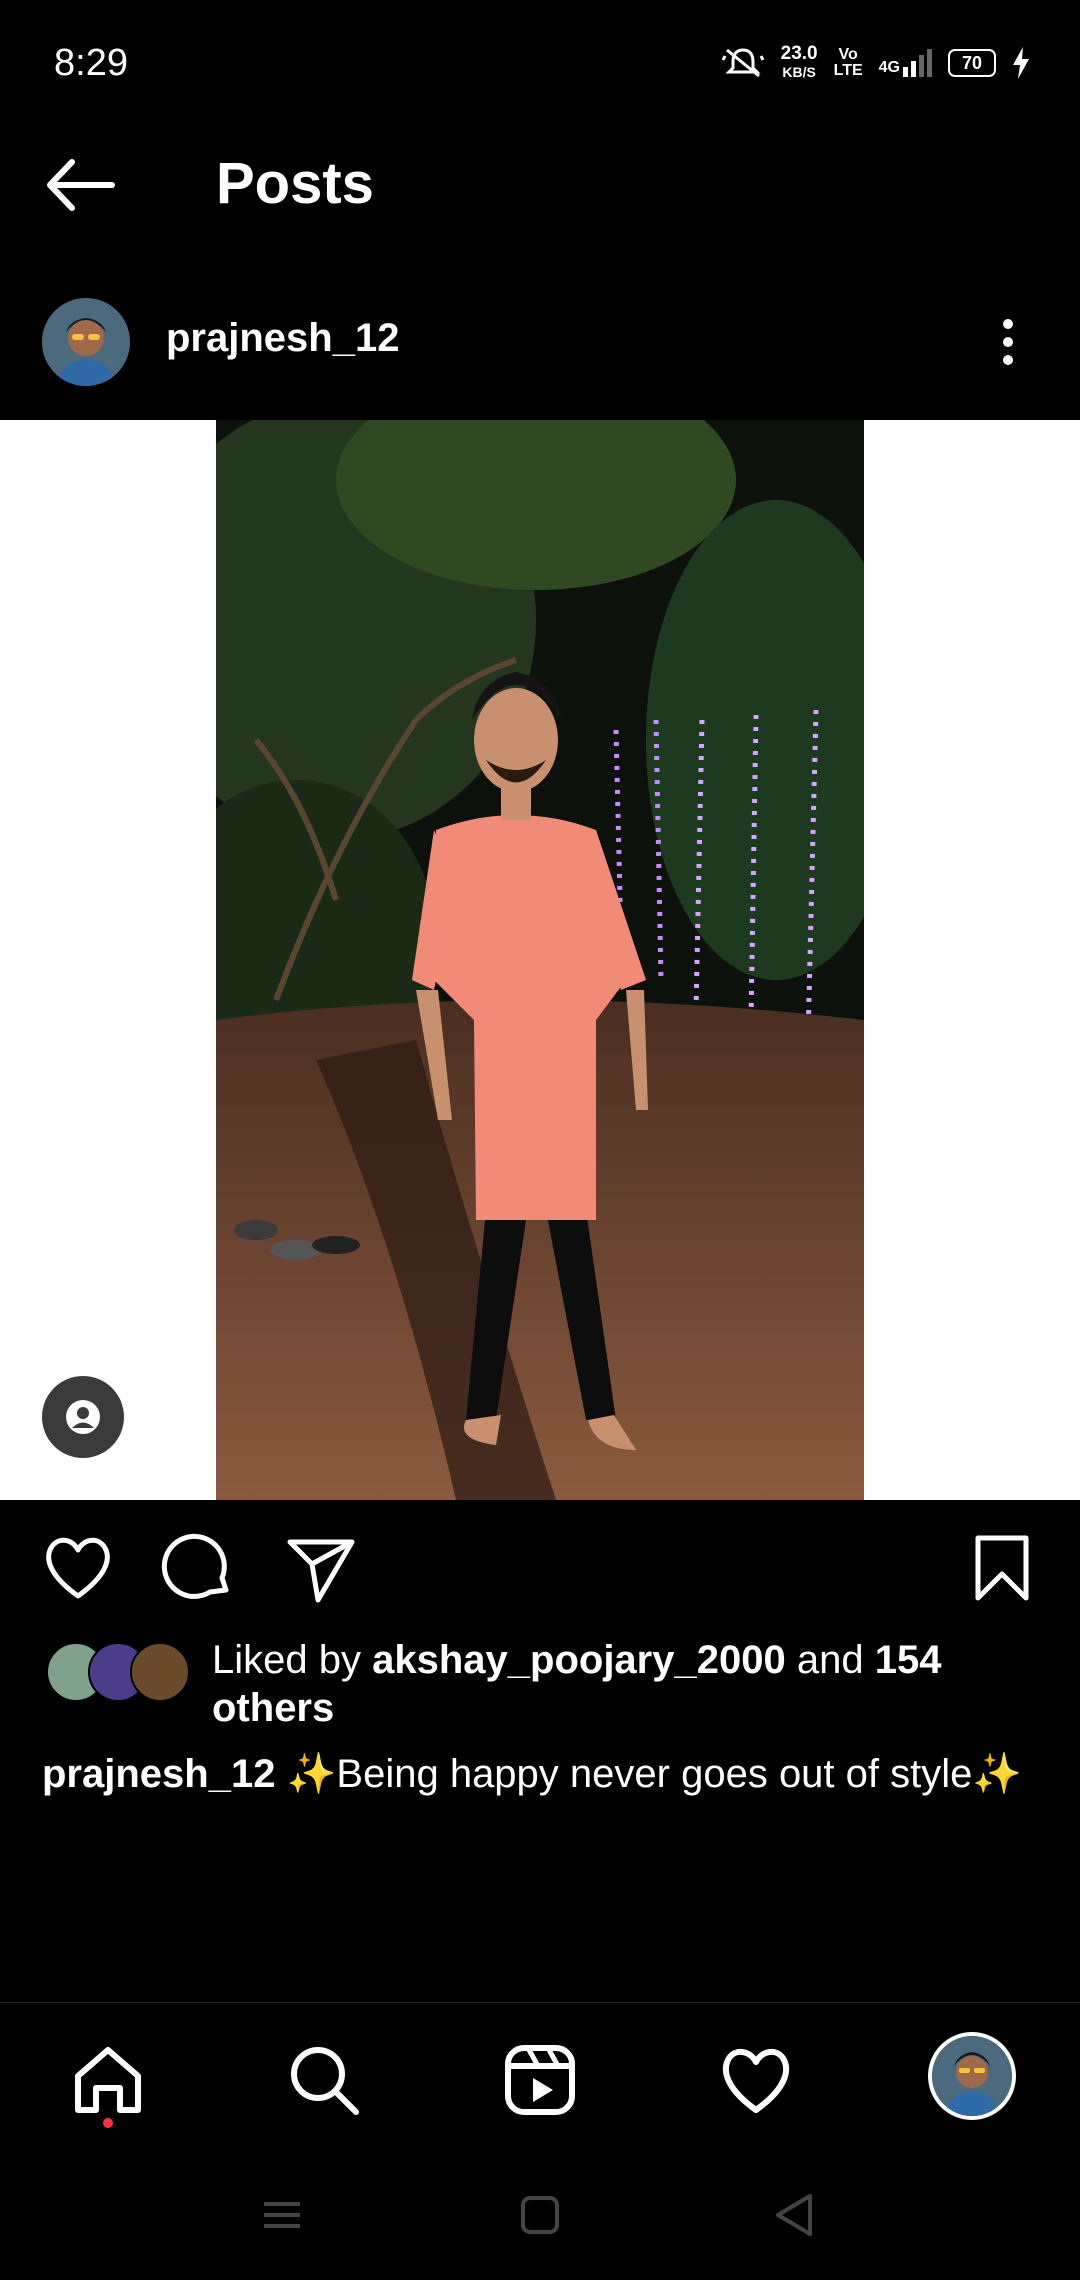  What do you see at coordinates (905, 63) in the screenshot?
I see `signal-icon: 4G` at bounding box center [905, 63].